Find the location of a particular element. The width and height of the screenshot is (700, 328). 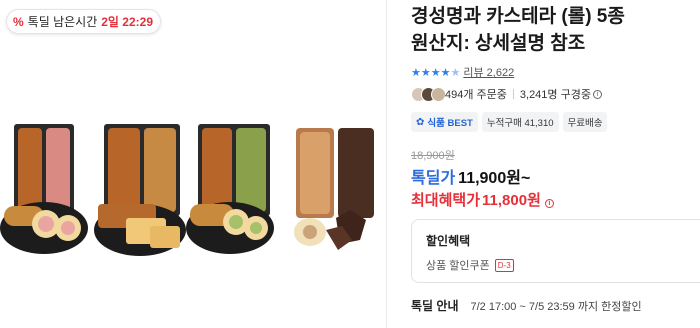

tag-food-best: ✿ 식품 BEST is located at coordinates (444, 122).